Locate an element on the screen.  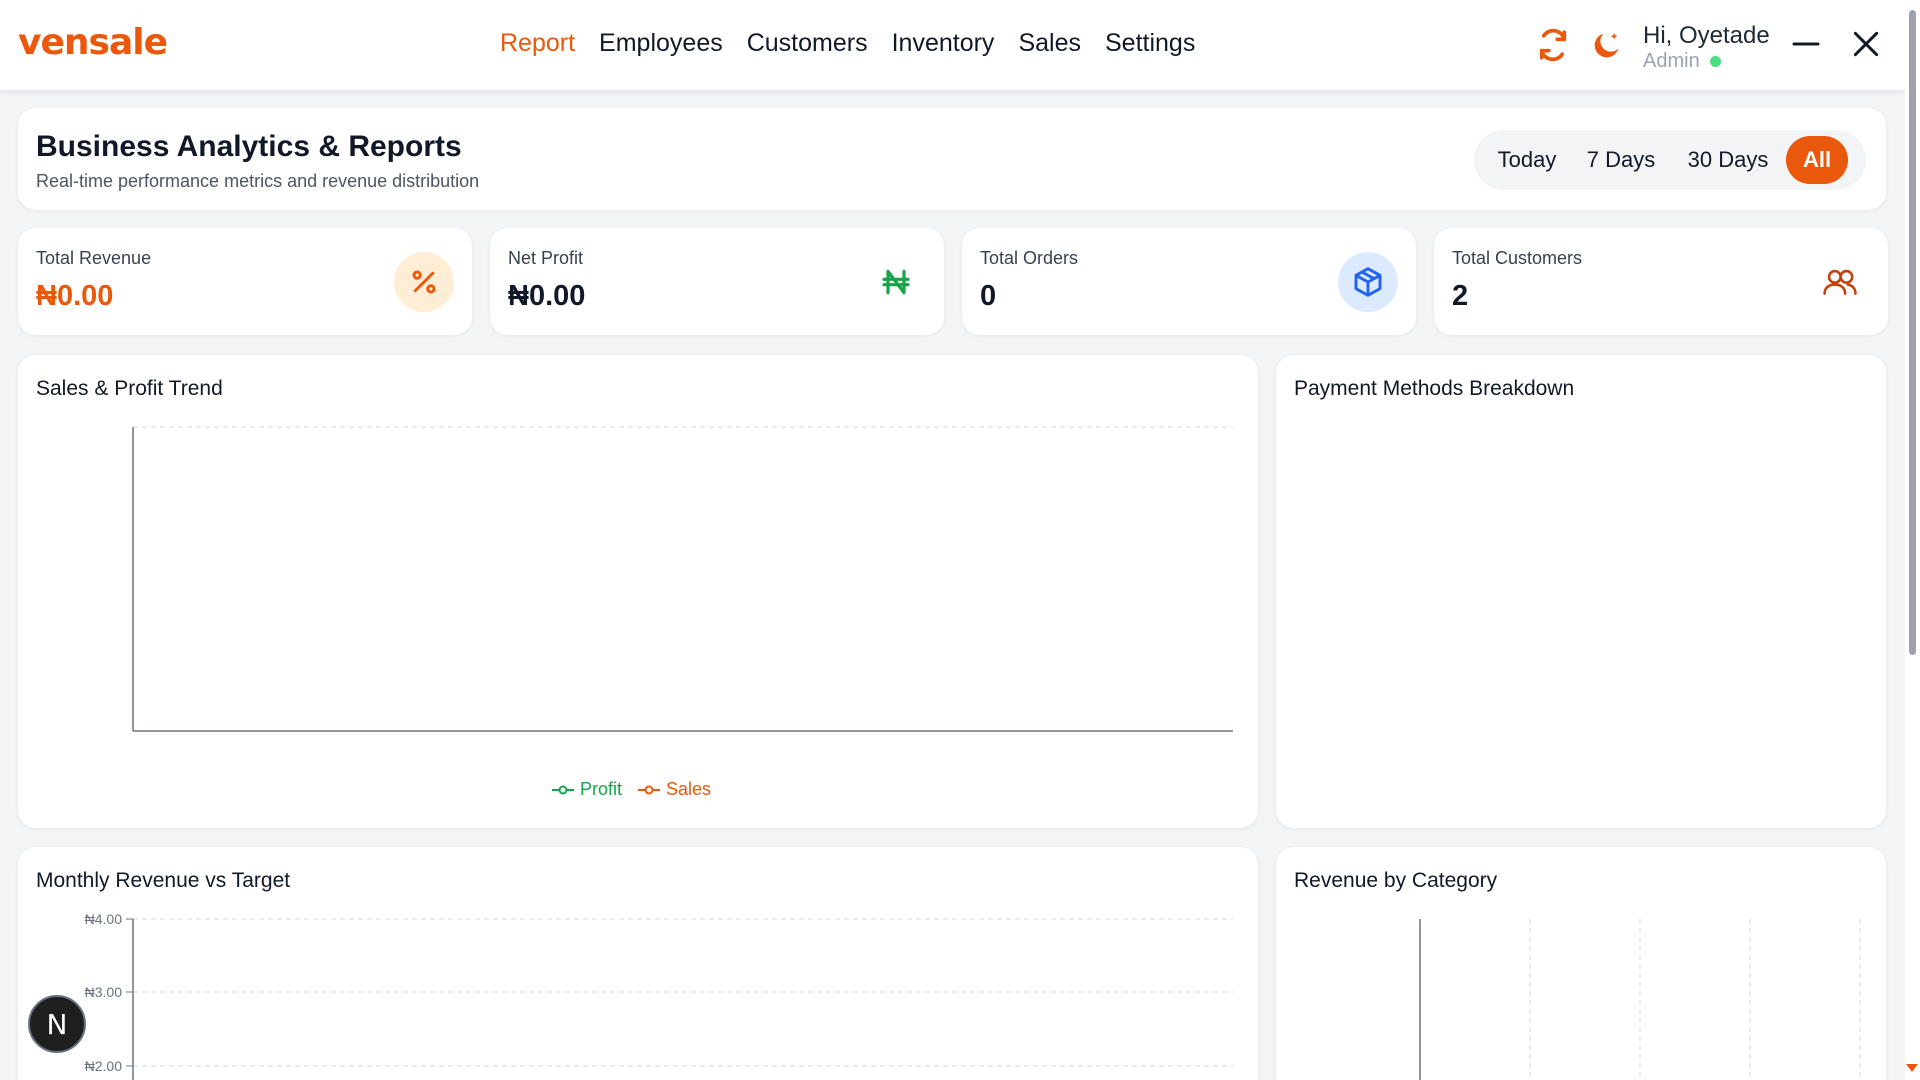
close-icon is located at coordinates (1866, 44).